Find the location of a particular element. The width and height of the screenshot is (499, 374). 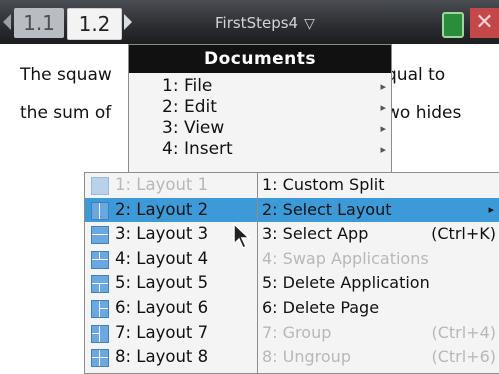

menu-item-swap-applications: 4: Swap Applications is located at coordinates (377, 259).